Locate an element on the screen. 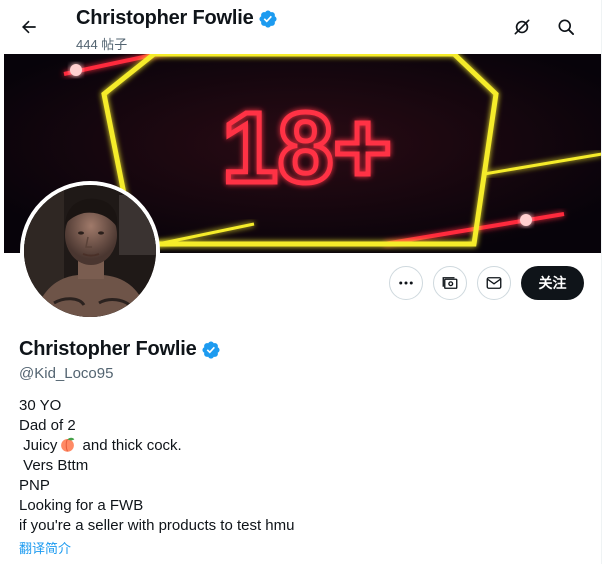  header-title: Christopher Fowlie is located at coordinates (177, 18).